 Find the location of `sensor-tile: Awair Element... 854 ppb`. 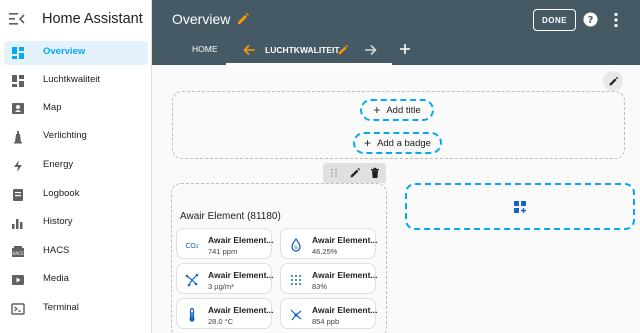

sensor-tile: Awair Element... 854 ppb is located at coordinates (329, 313).